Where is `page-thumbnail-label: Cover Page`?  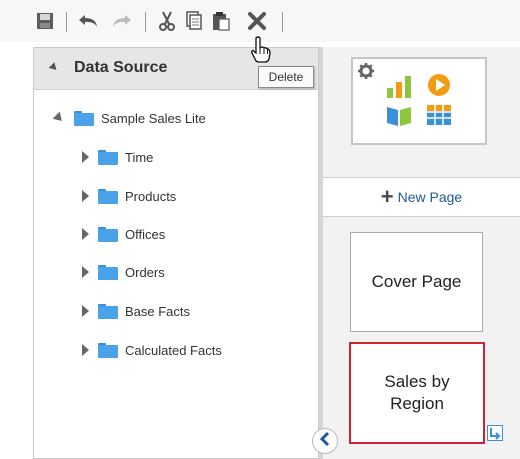 page-thumbnail-label: Cover Page is located at coordinates (416, 281).